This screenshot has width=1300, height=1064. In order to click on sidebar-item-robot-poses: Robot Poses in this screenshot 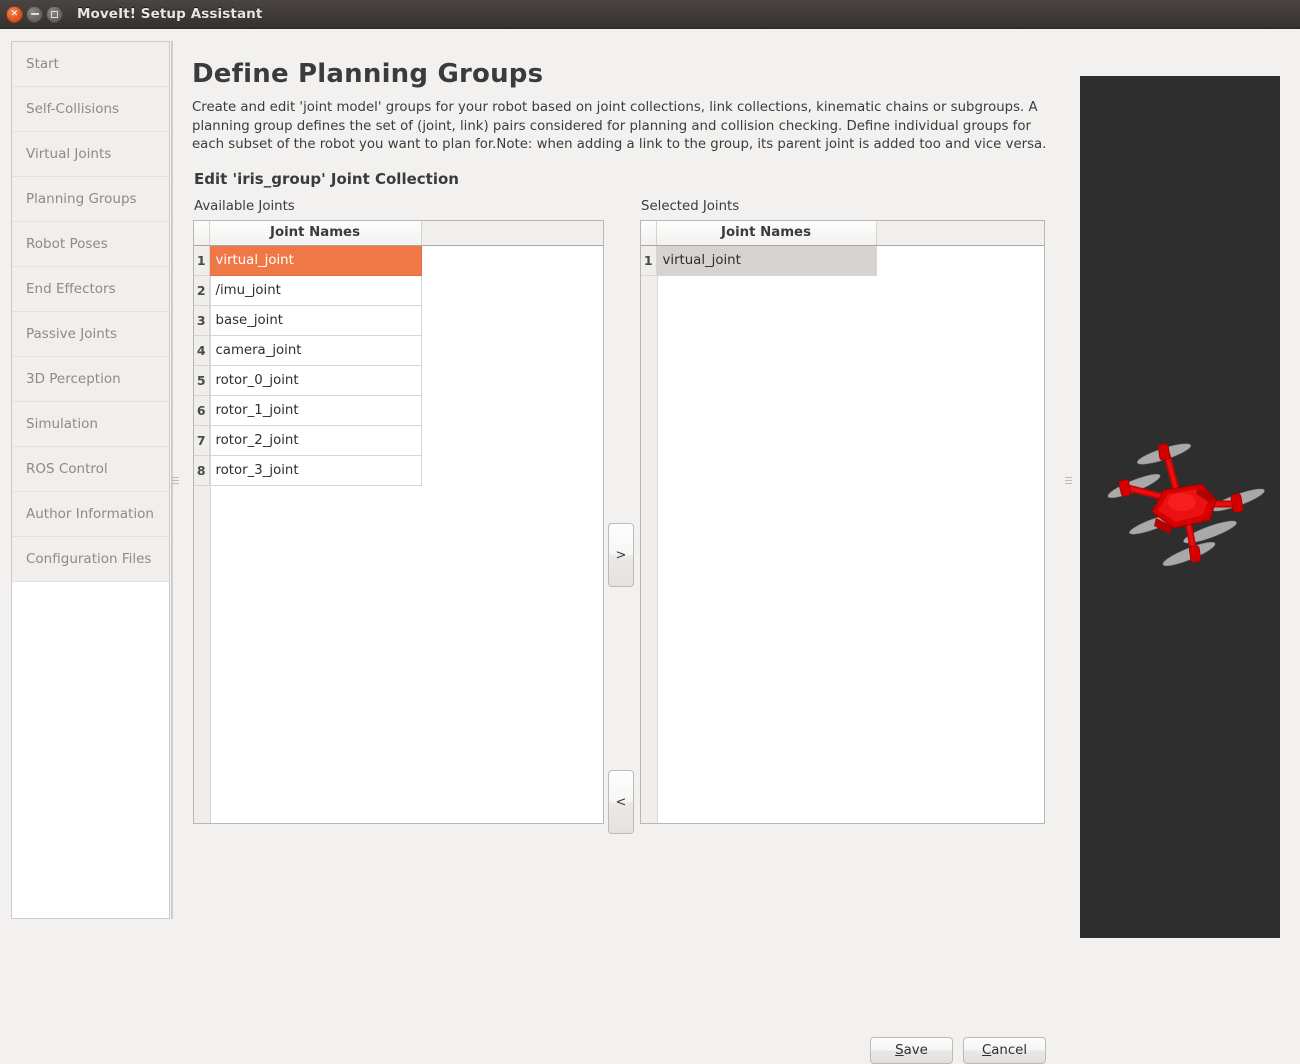, I will do `click(90, 244)`.